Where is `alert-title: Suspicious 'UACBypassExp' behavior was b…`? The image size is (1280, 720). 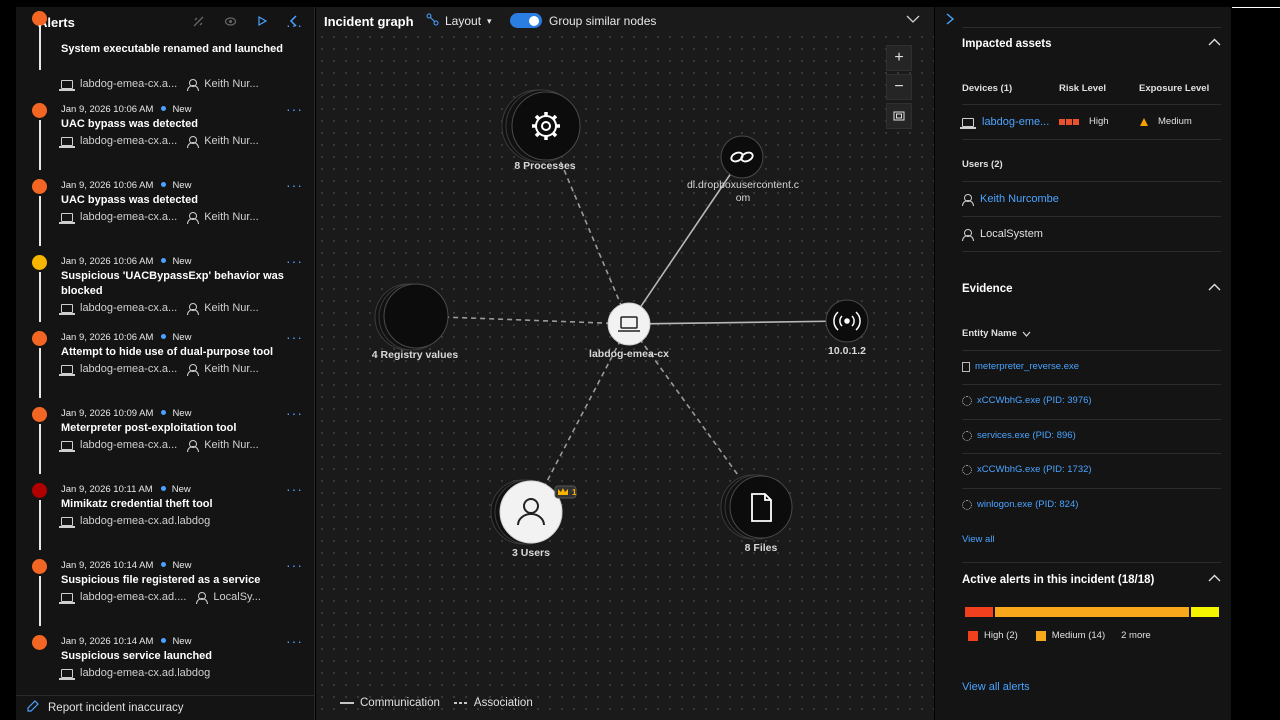
alert-title: Suspicious 'UACBypassExp' behavior was b… is located at coordinates (172, 283).